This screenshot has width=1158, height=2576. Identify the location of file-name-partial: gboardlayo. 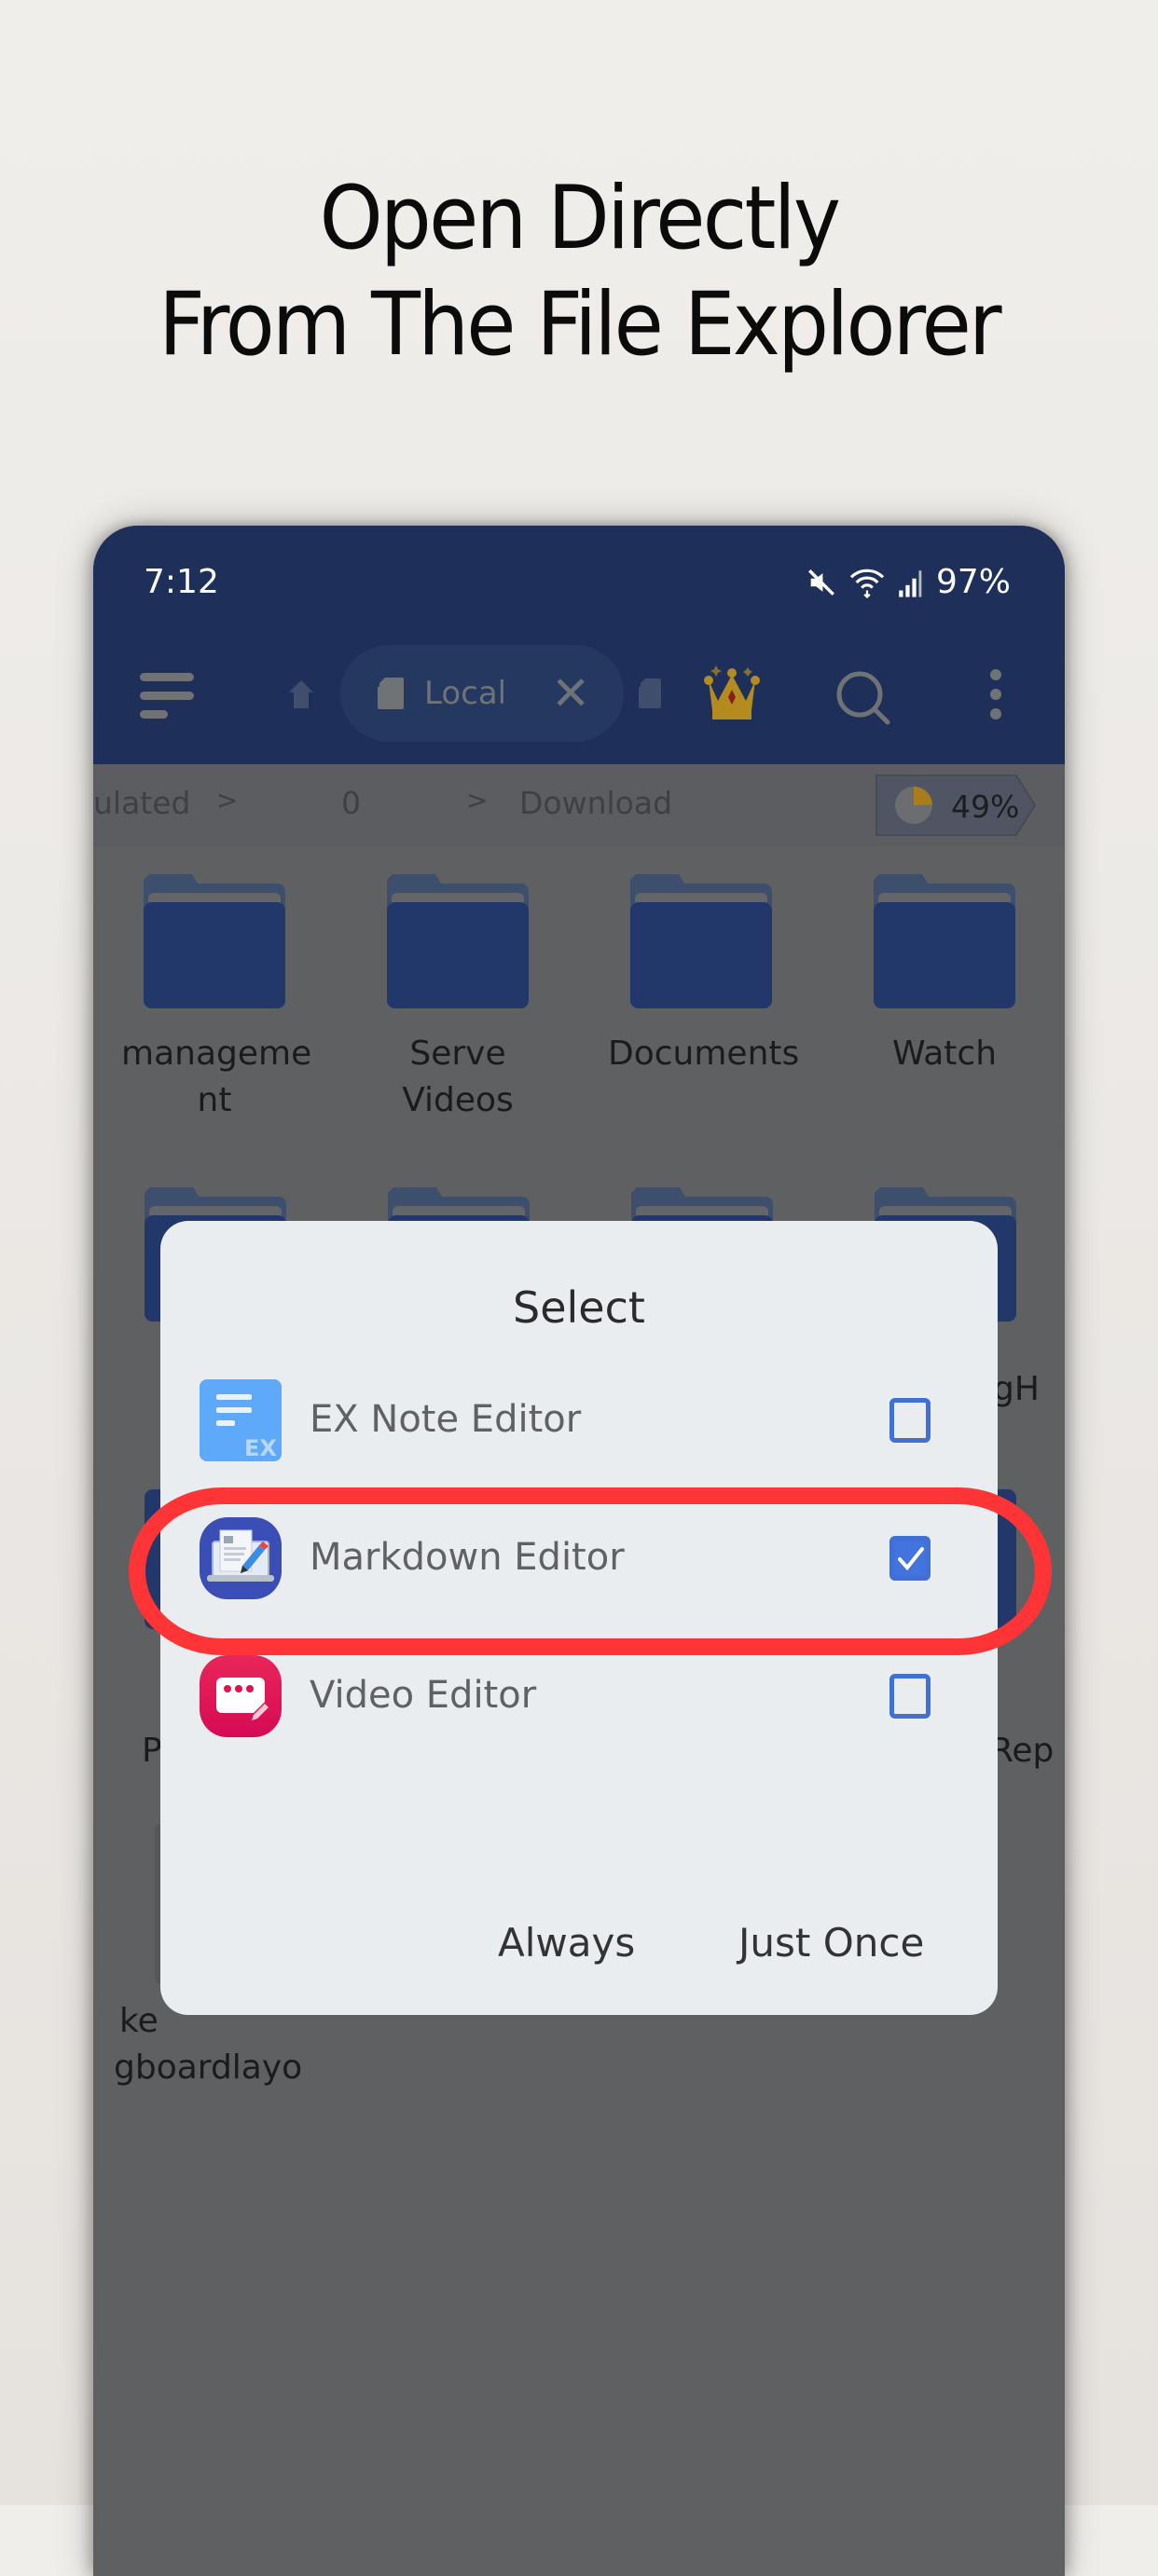
(208, 2067).